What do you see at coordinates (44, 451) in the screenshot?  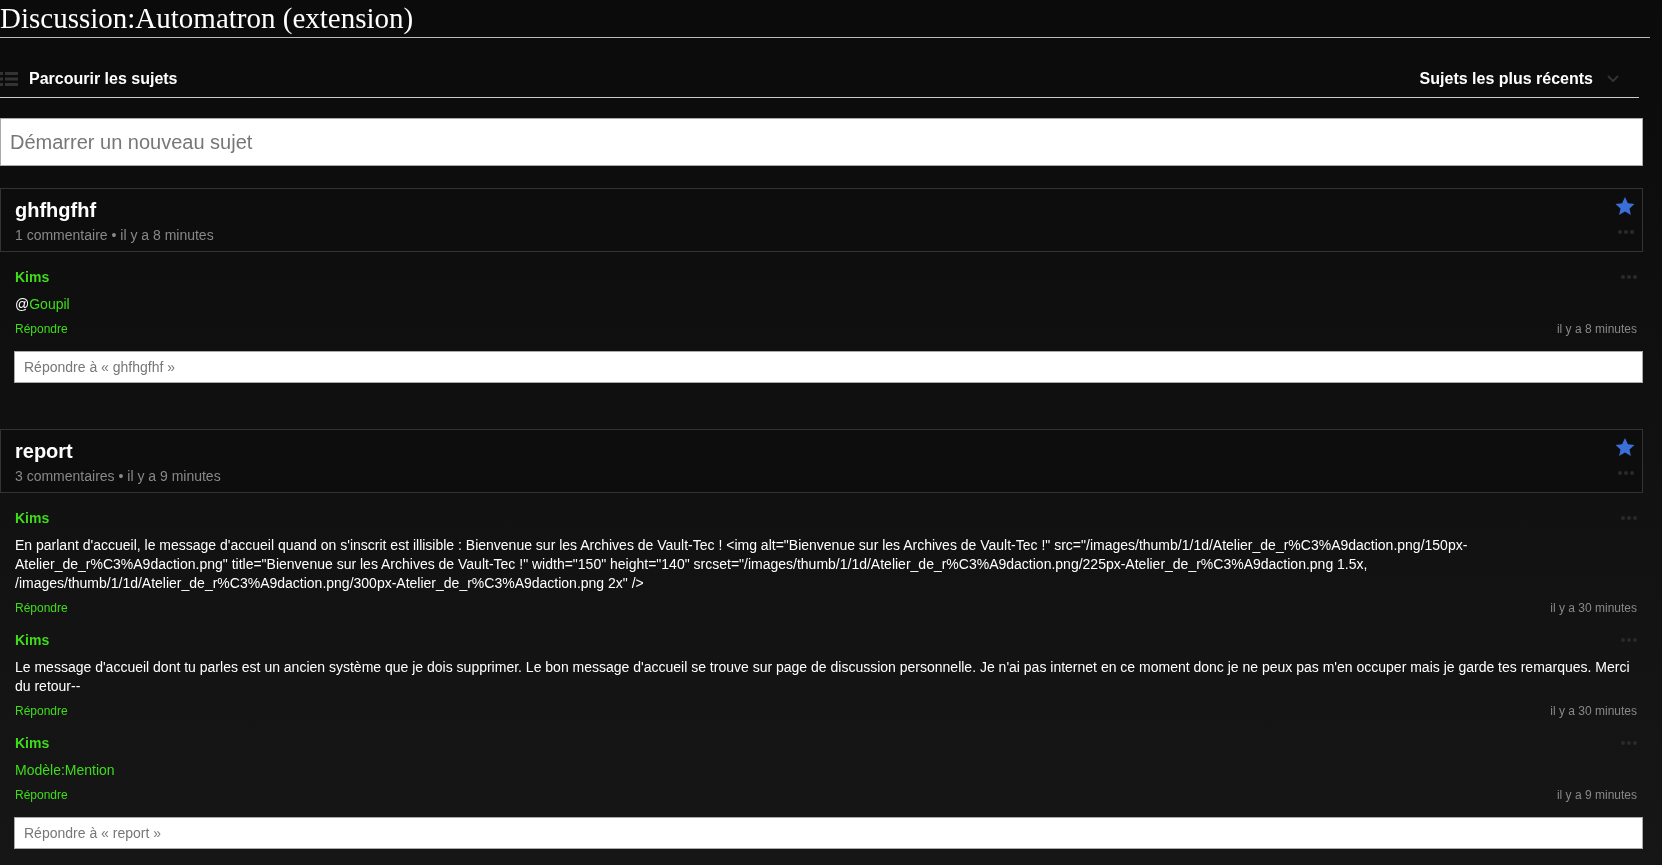 I see `topic-title: report` at bounding box center [44, 451].